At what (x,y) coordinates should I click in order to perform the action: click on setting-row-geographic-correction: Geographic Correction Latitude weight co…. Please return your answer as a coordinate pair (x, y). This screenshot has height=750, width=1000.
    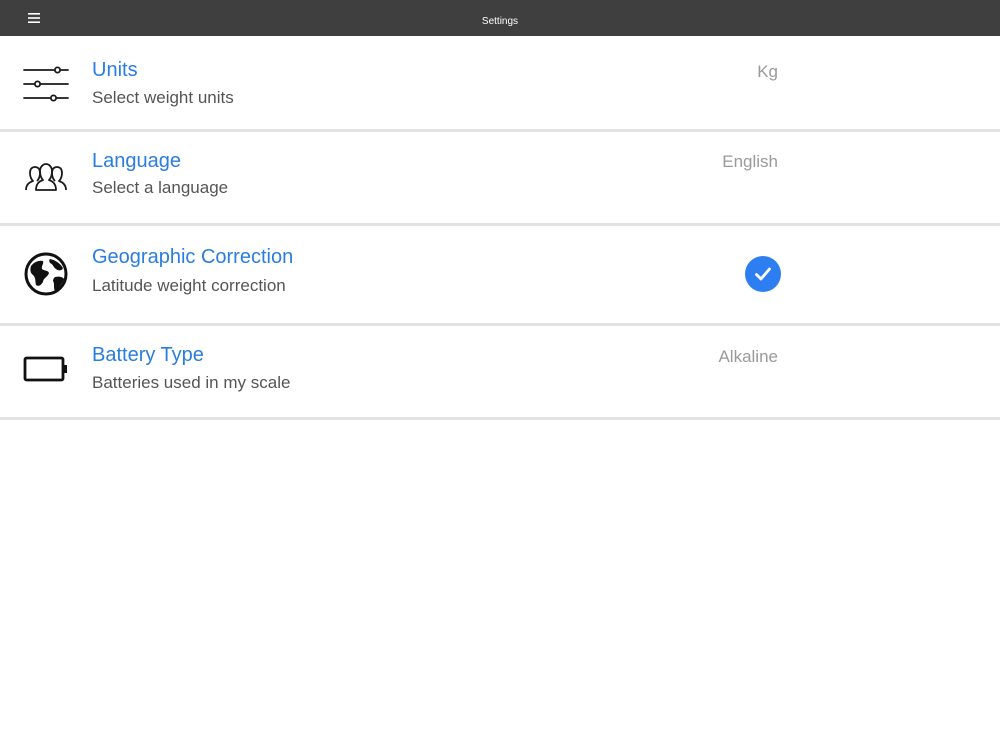
    Looking at the image, I should click on (500, 276).